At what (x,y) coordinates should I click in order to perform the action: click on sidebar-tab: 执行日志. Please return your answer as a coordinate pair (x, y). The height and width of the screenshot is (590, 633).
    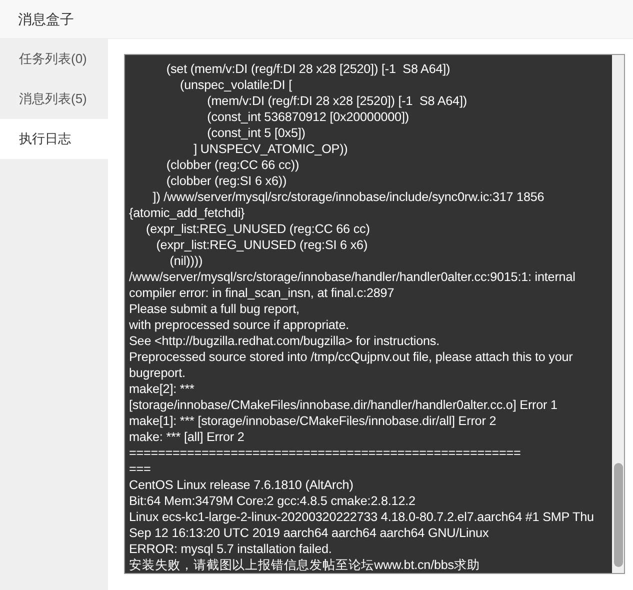
    Looking at the image, I should click on (54, 139).